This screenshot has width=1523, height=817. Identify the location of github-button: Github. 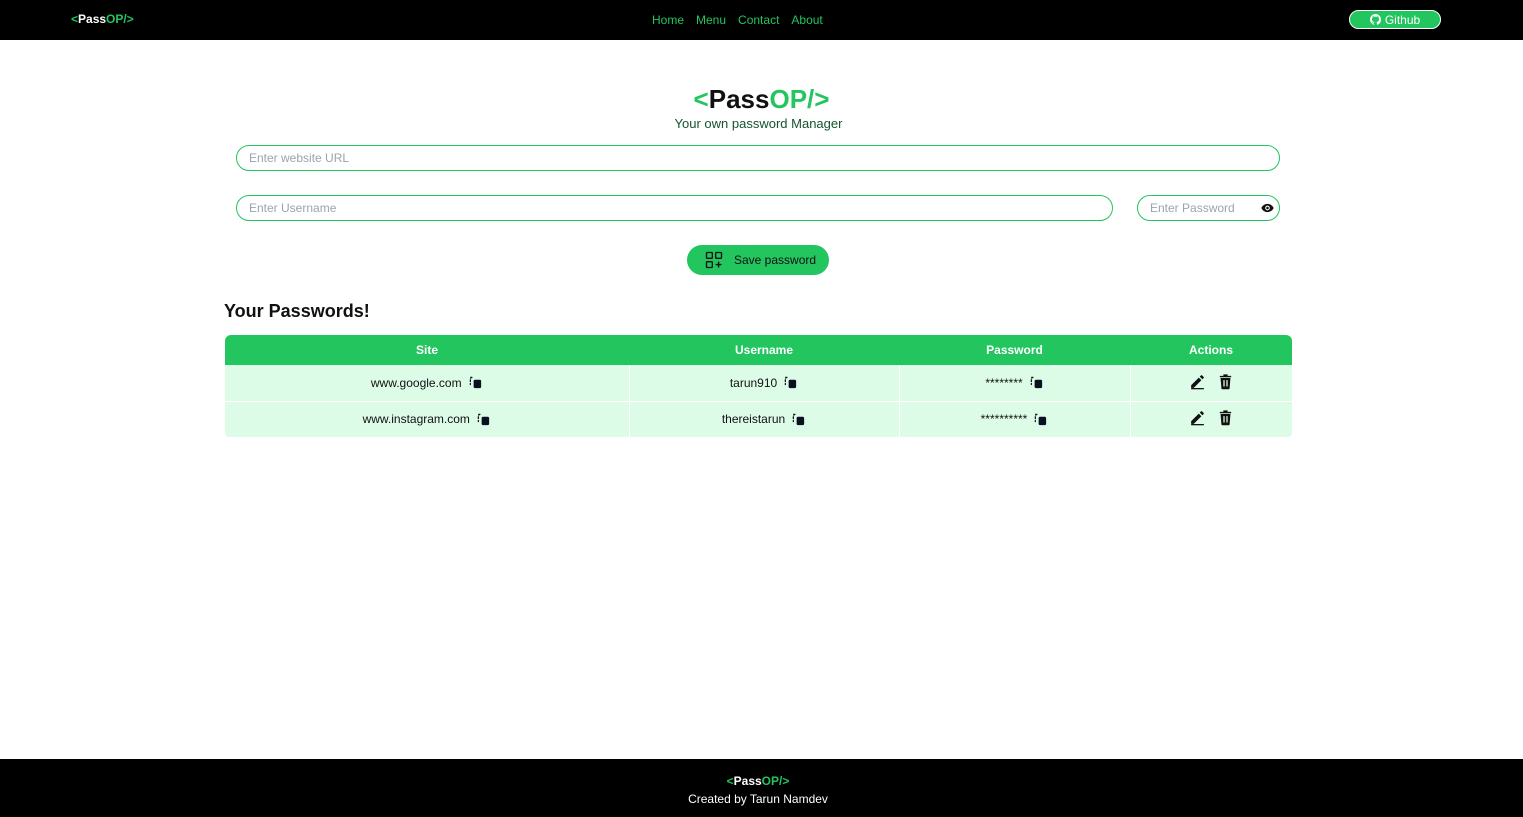
(1395, 19).